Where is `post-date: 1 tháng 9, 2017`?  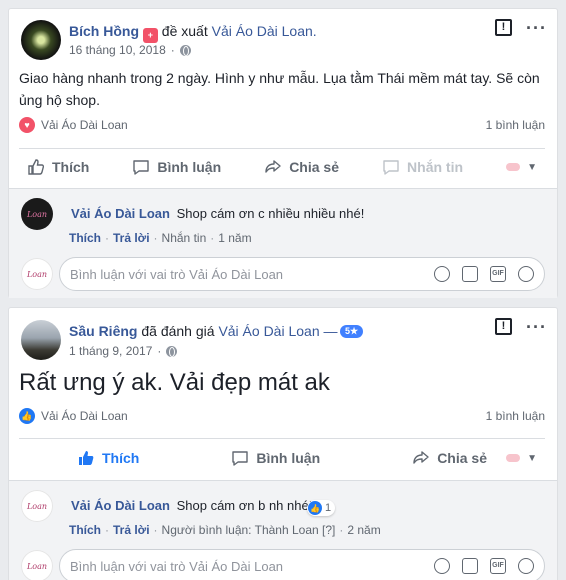
post-date: 1 tháng 9, 2017 is located at coordinates (110, 351).